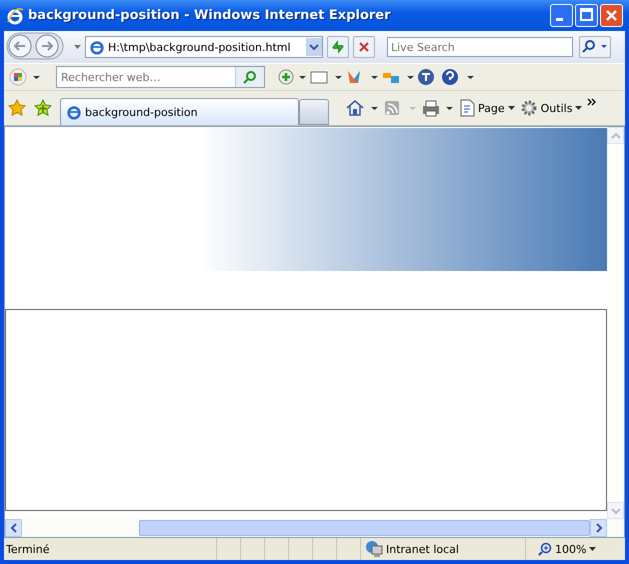 The image size is (629, 564). Describe the element at coordinates (467, 108) in the screenshot. I see `document-icon` at that location.